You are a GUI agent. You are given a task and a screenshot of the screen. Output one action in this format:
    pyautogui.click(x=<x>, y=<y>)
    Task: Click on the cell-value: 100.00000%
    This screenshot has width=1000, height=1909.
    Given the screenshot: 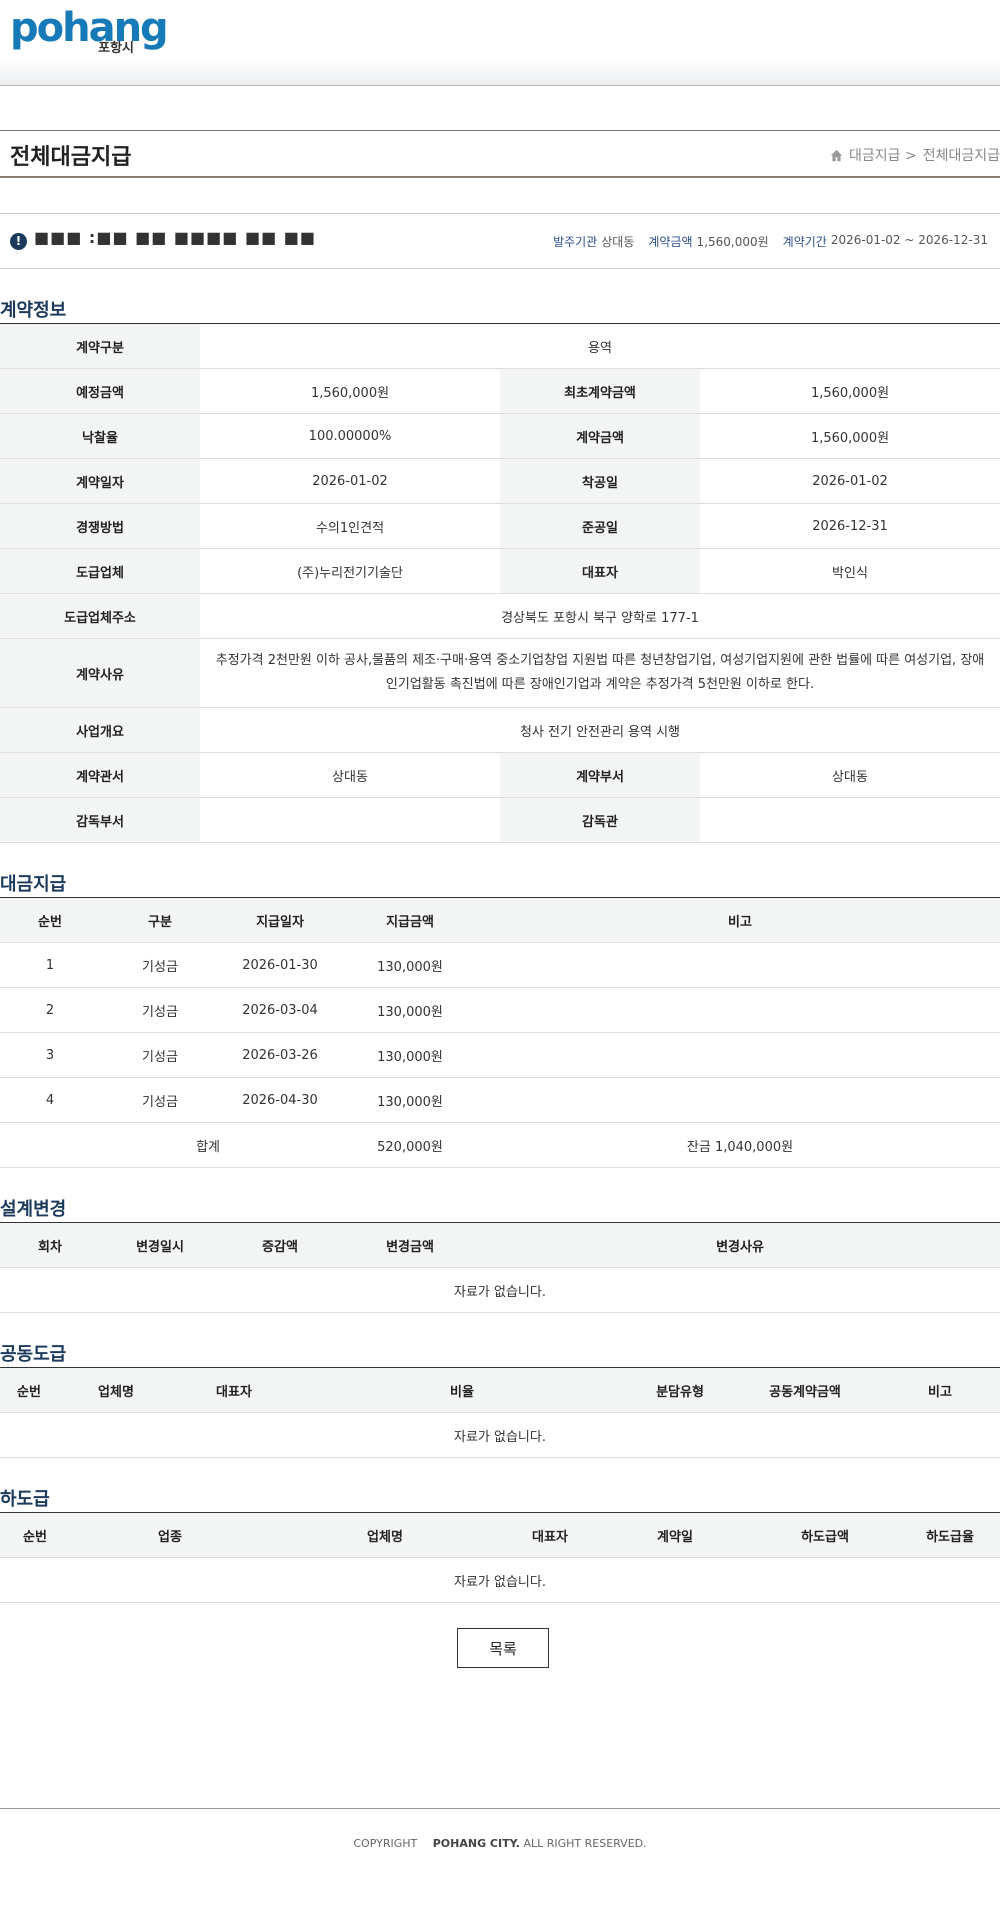 What is the action you would take?
    pyautogui.click(x=350, y=436)
    